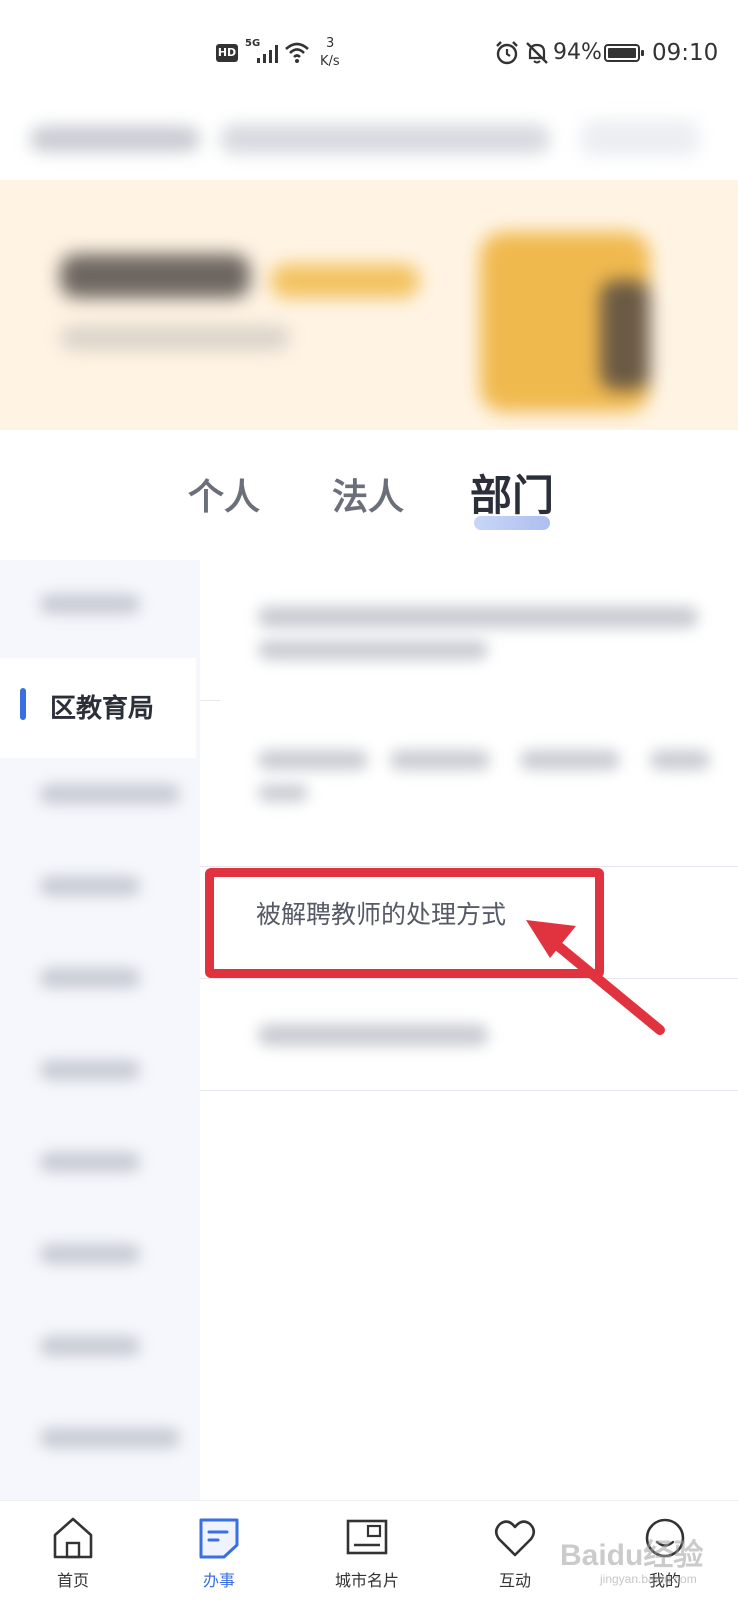 The image size is (738, 1601). Describe the element at coordinates (227, 53) in the screenshot. I see `hd-badge: HD` at that location.